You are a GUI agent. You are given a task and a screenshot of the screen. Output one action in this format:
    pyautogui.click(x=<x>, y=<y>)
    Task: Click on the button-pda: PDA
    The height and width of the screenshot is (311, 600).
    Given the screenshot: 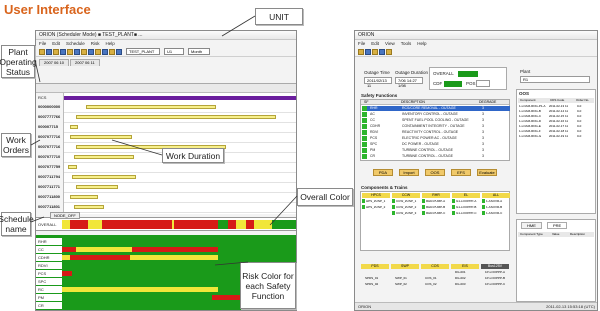 What is the action you would take?
    pyautogui.click(x=383, y=172)
    